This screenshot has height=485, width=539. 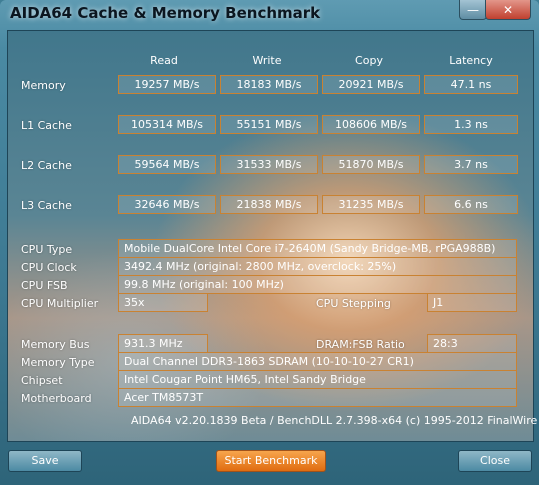 What do you see at coordinates (58, 362) in the screenshot?
I see `memory-type-label: Memory Type` at bounding box center [58, 362].